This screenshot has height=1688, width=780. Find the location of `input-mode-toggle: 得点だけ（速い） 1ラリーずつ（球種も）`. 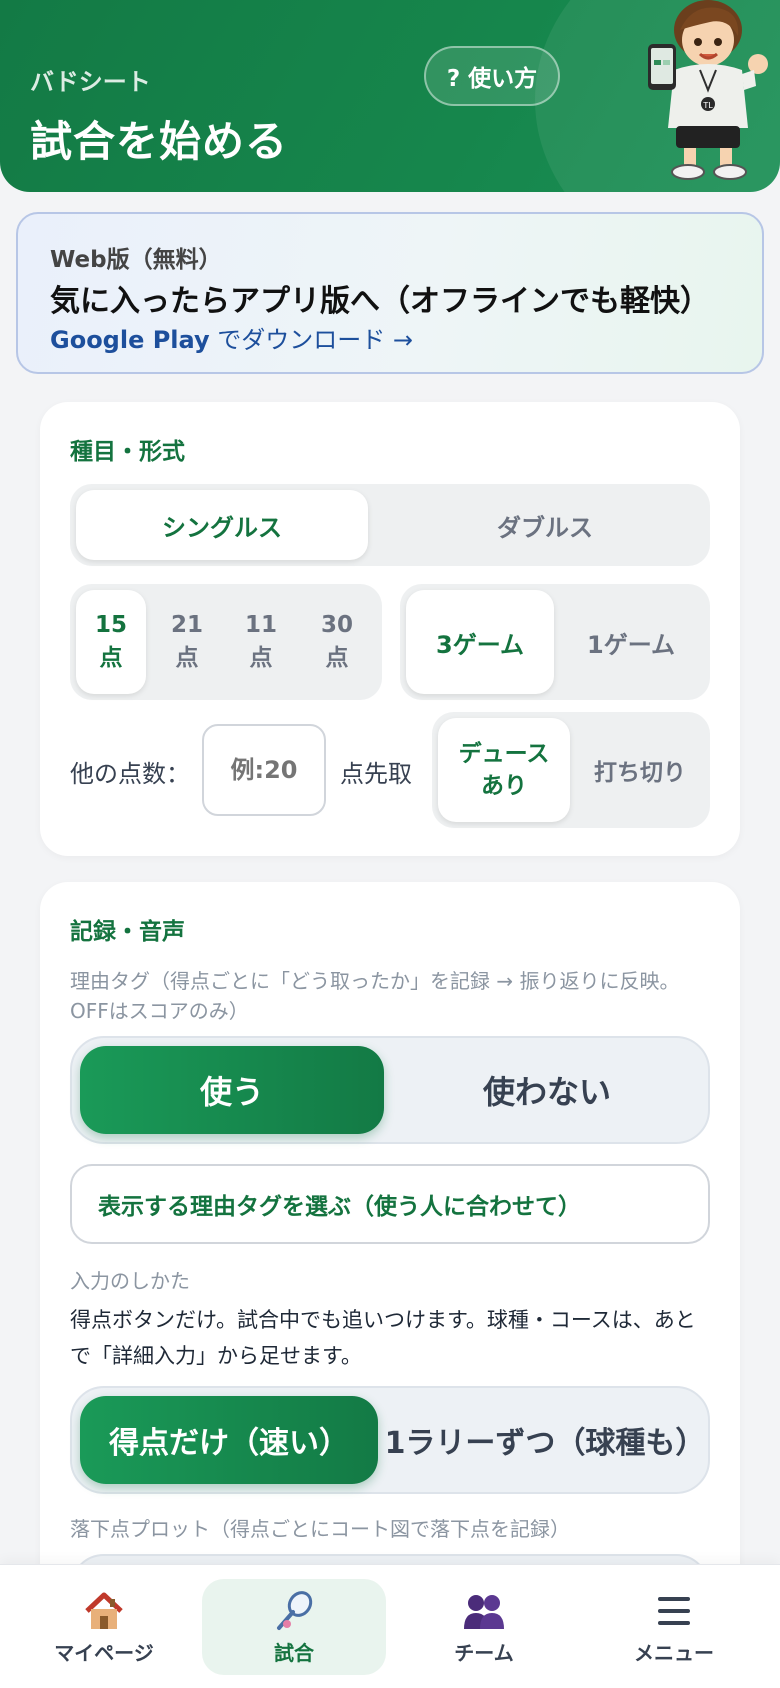

input-mode-toggle: 得点だけ（速い） 1ラリーずつ（球種も） is located at coordinates (390, 1440).